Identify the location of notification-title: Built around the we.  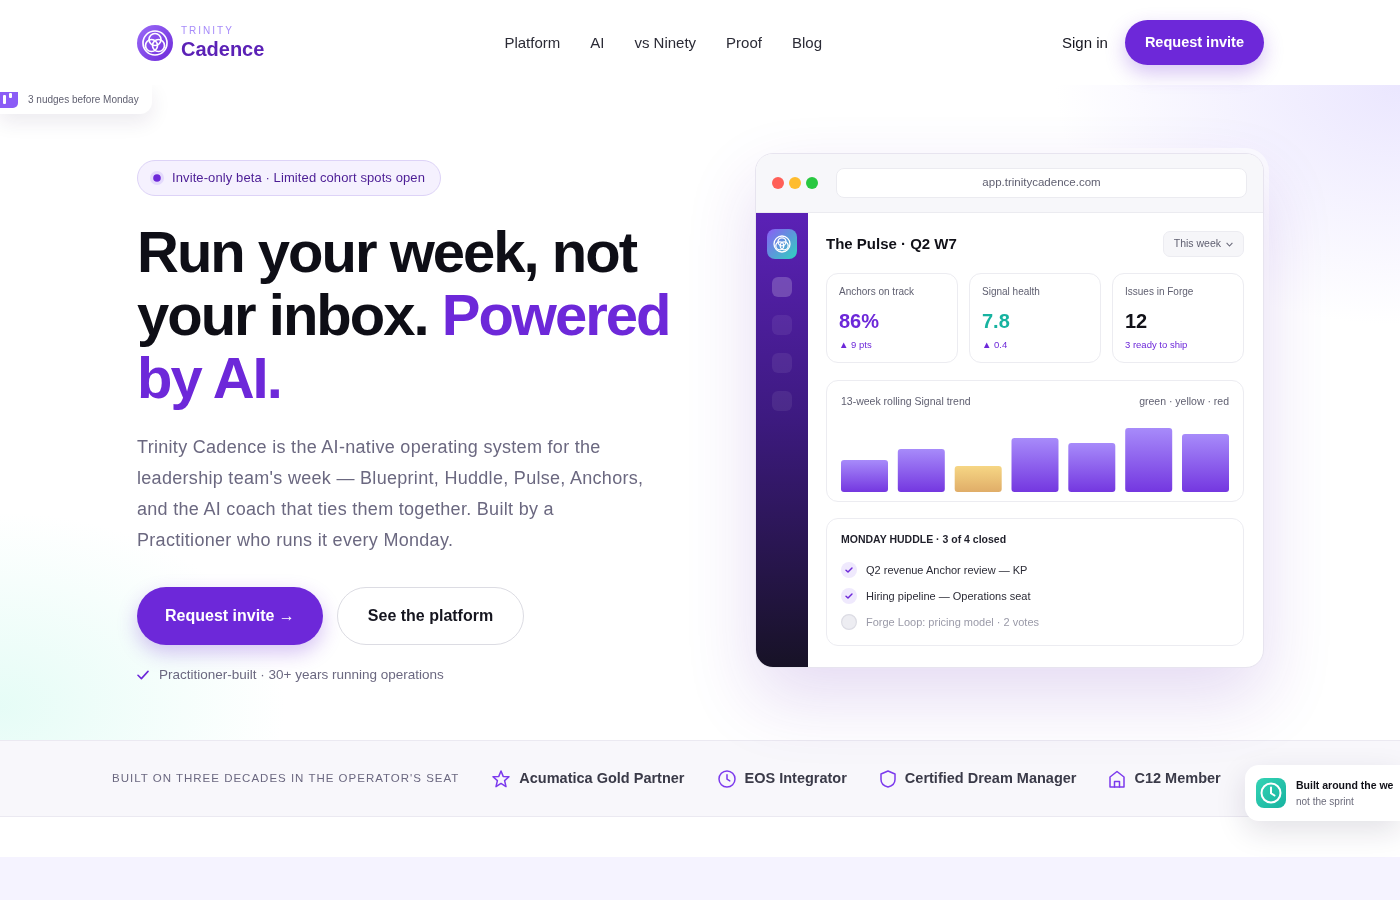
(1345, 785).